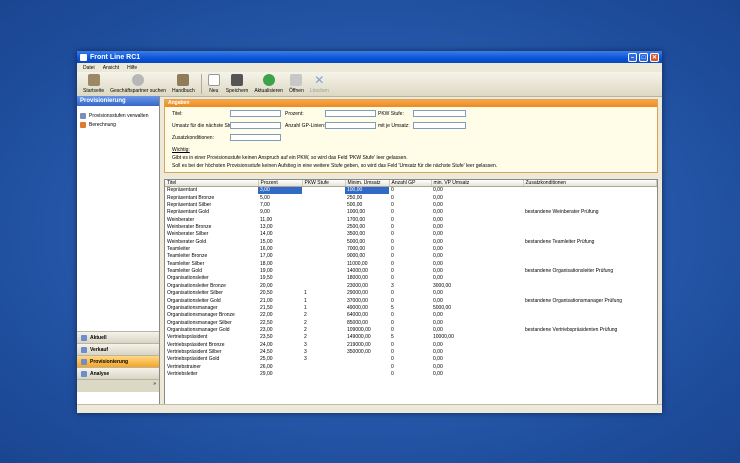  What do you see at coordinates (266, 359) in the screenshot?
I see `table-cell: 25,00` at bounding box center [266, 359].